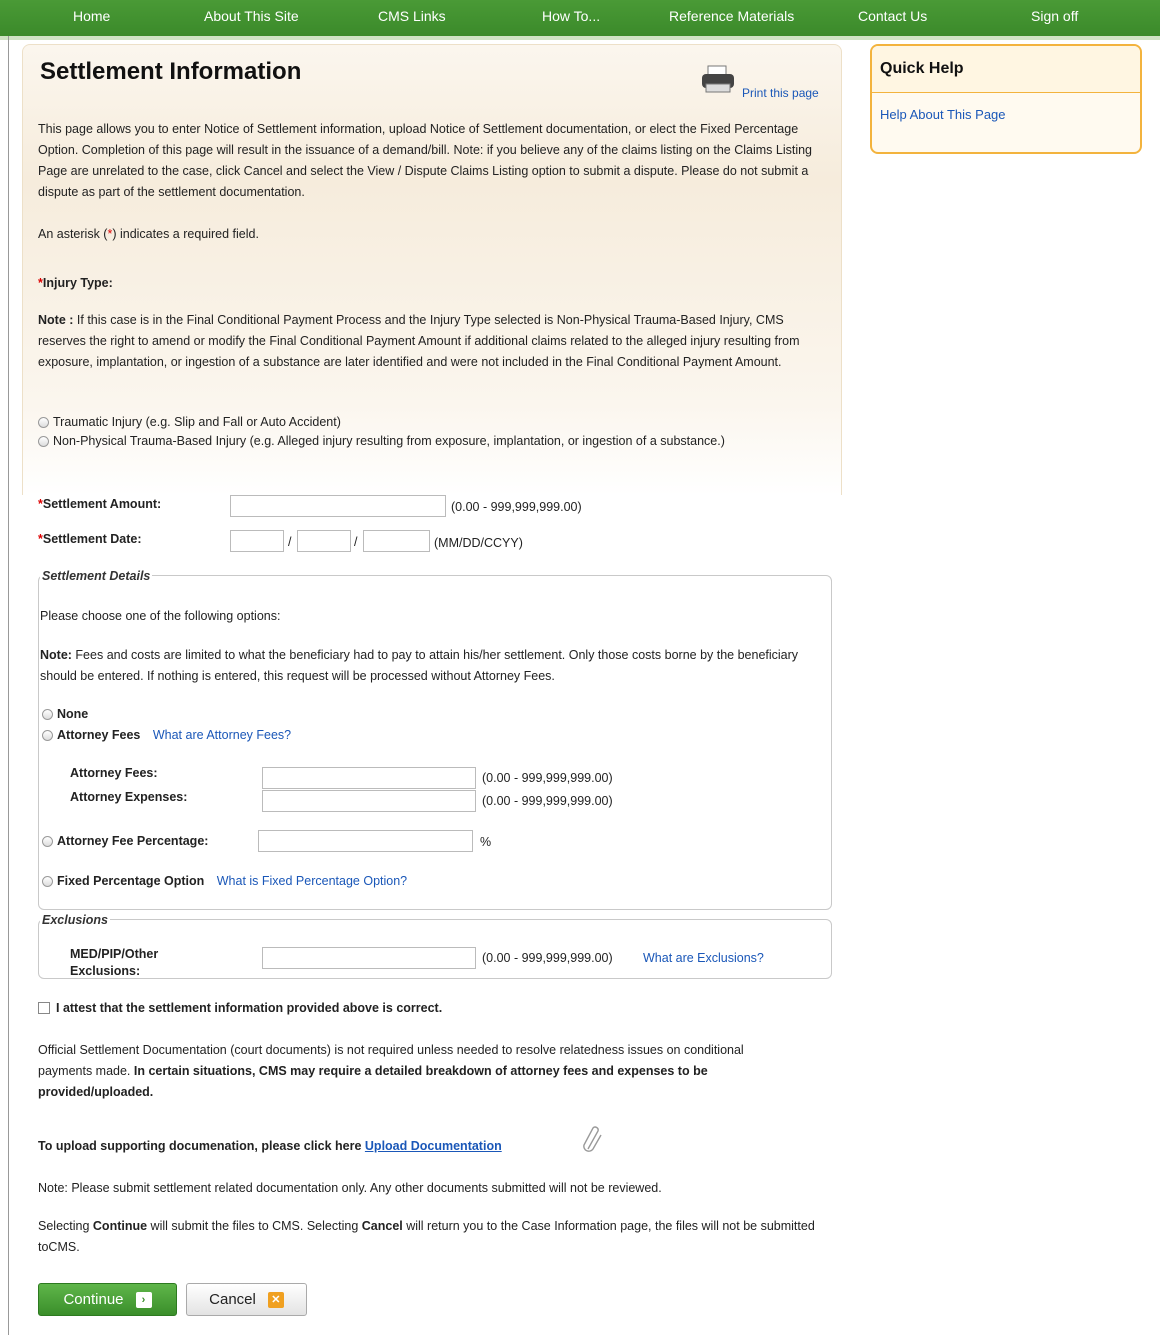  I want to click on attorney-fees-hint: (0.00 - 999,999,999.00), so click(547, 778).